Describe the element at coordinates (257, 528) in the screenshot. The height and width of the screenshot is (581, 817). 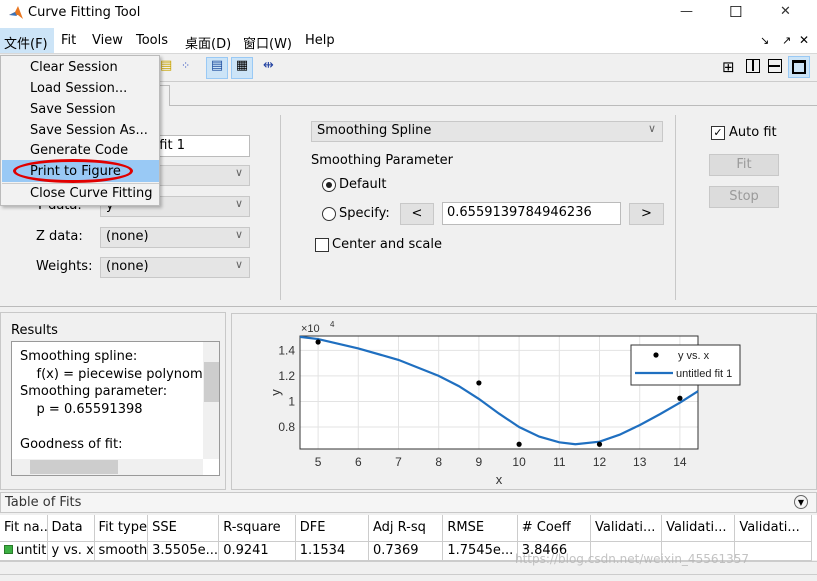
I see `column-header: R-square` at that location.